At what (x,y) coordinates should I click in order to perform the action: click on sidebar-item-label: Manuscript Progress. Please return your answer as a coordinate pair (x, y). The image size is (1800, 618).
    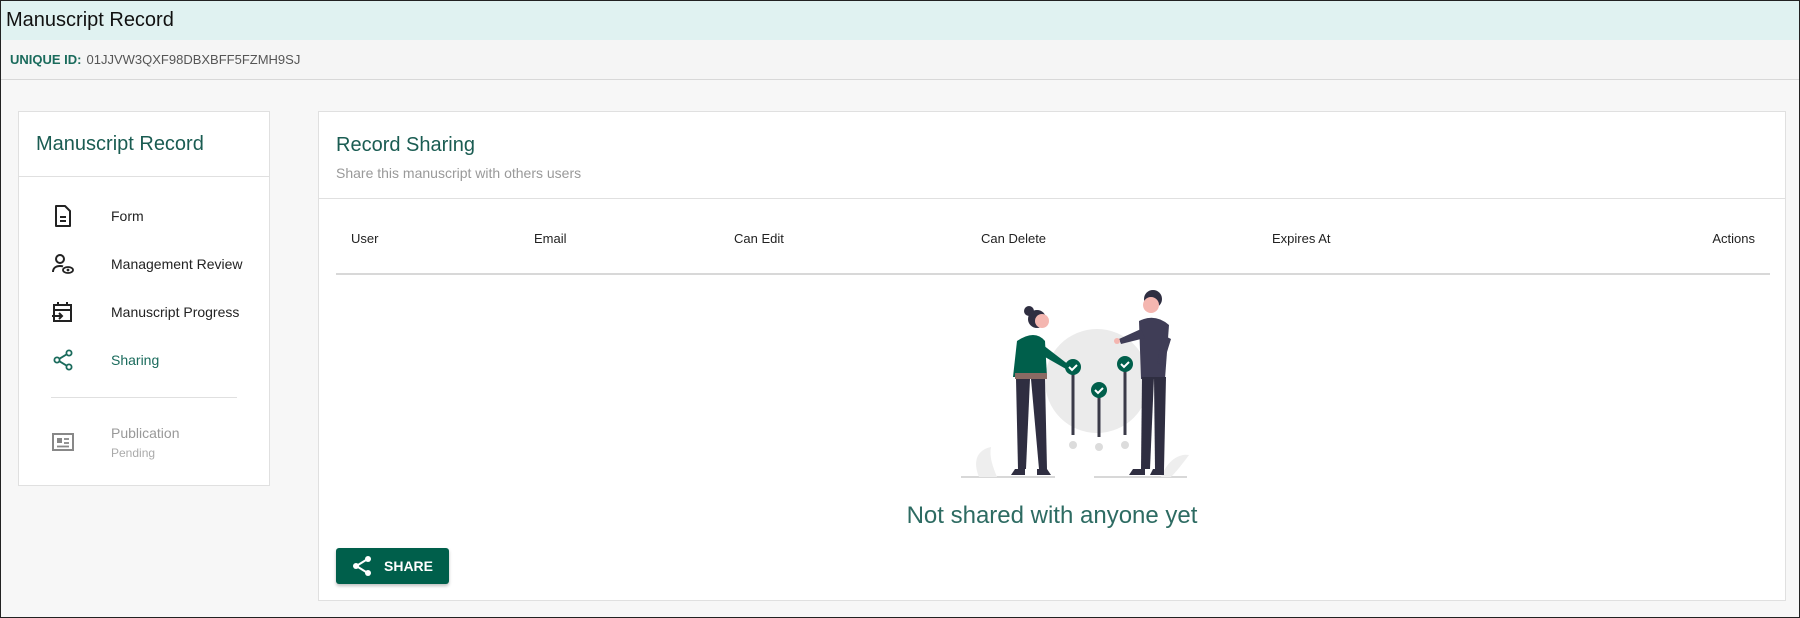
    Looking at the image, I should click on (175, 312).